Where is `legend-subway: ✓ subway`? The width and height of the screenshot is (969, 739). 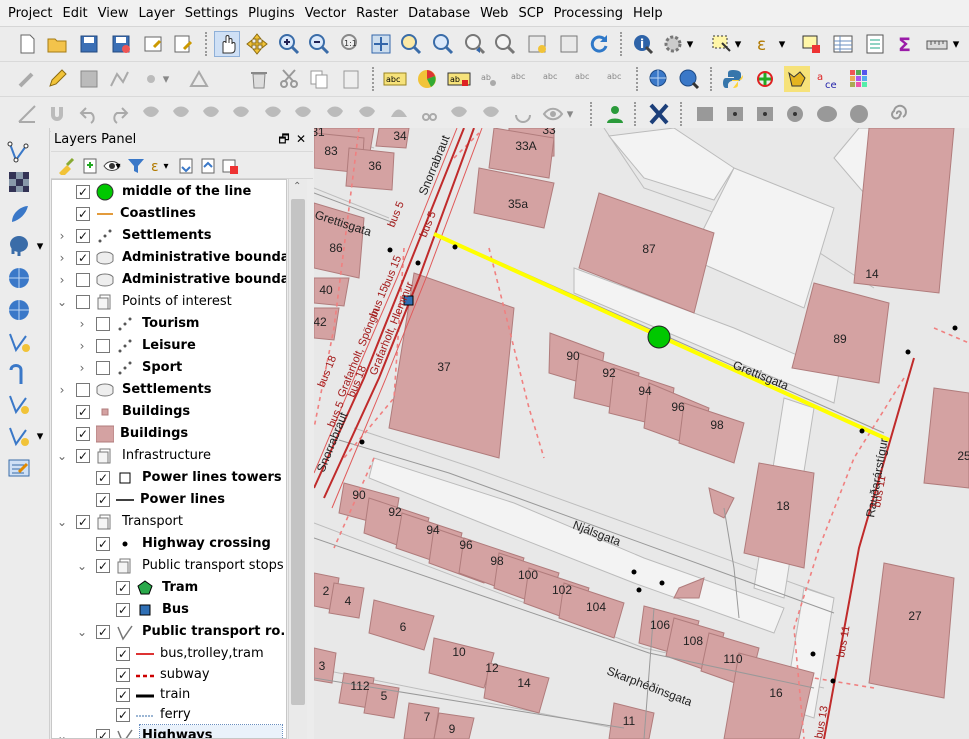 legend-subway: ✓ subway is located at coordinates (169, 675).